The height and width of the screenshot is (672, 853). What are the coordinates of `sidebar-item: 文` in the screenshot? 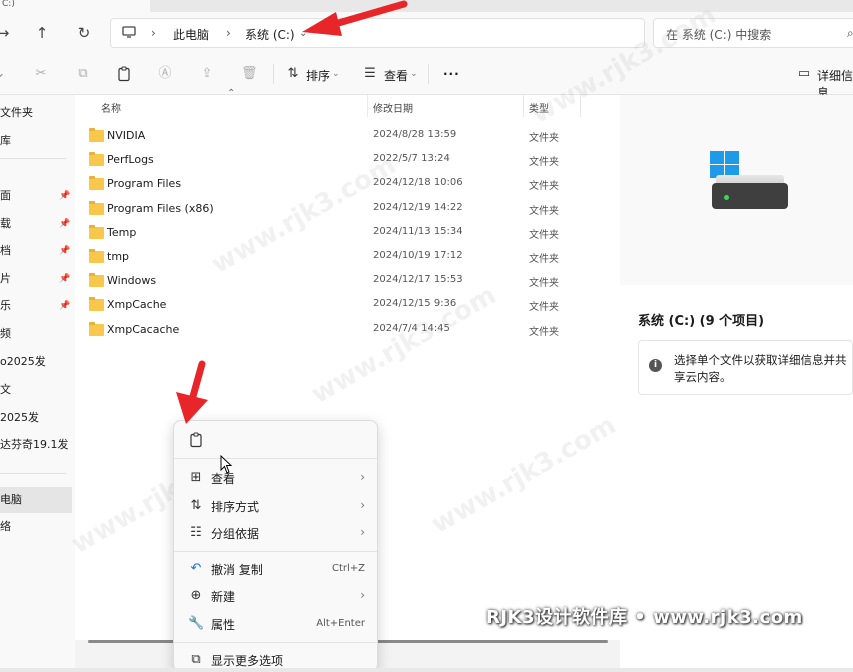 It's located at (36, 390).